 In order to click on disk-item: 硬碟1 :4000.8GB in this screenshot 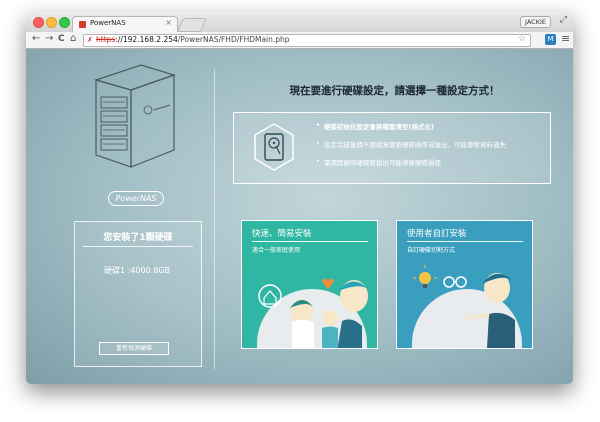, I will do `click(137, 270)`.